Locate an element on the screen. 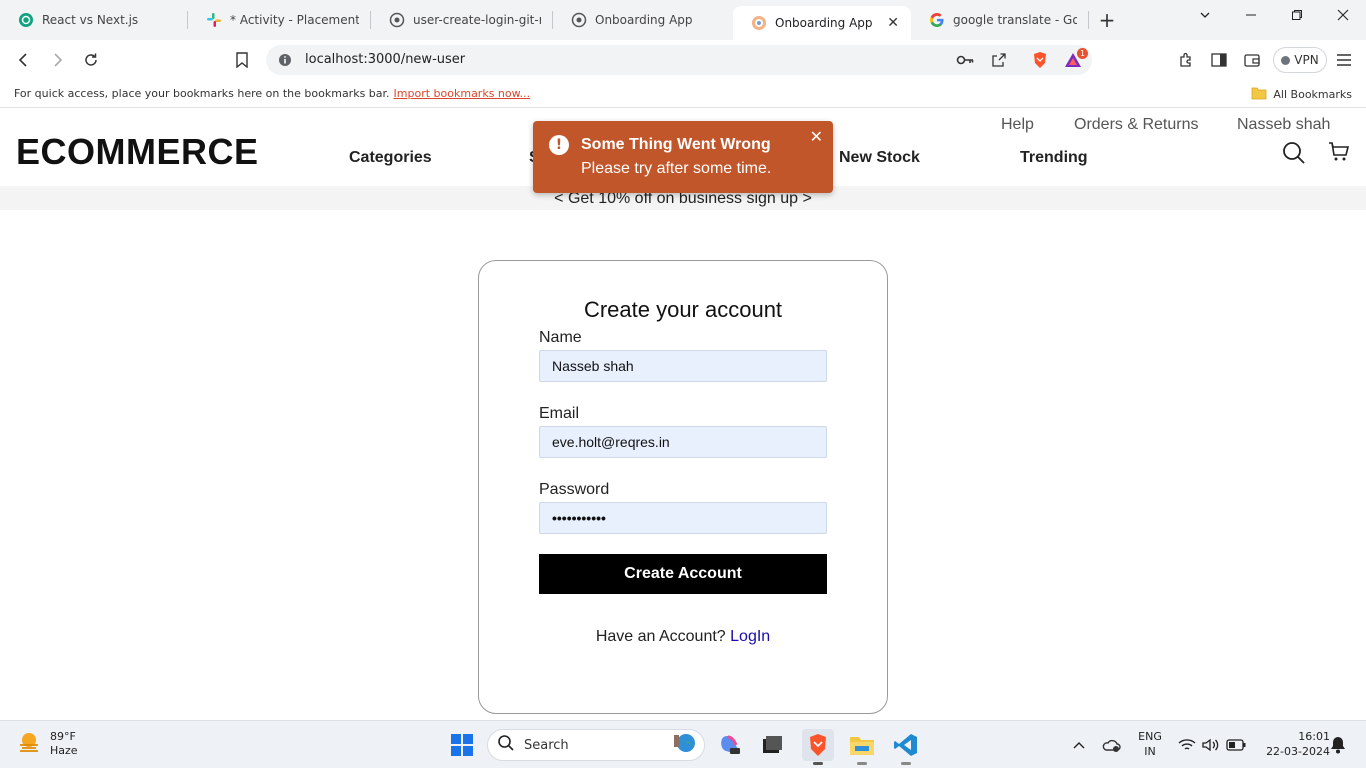  vpn-button: VPN is located at coordinates (1300, 60).